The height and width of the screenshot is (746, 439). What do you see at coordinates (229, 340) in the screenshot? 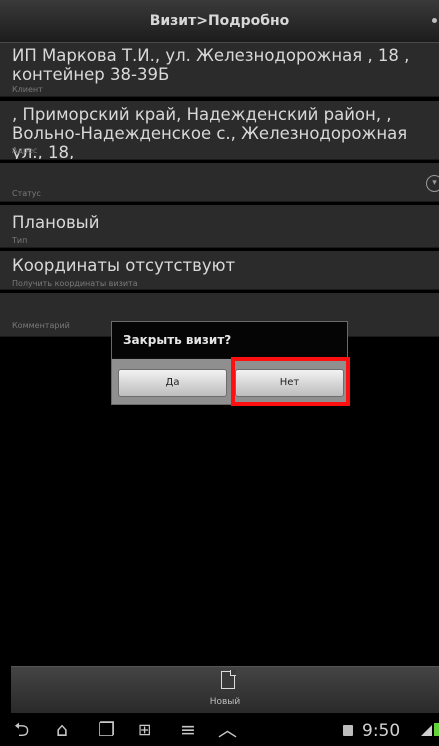
I see `dialog-title: Закрыть визит?` at bounding box center [229, 340].